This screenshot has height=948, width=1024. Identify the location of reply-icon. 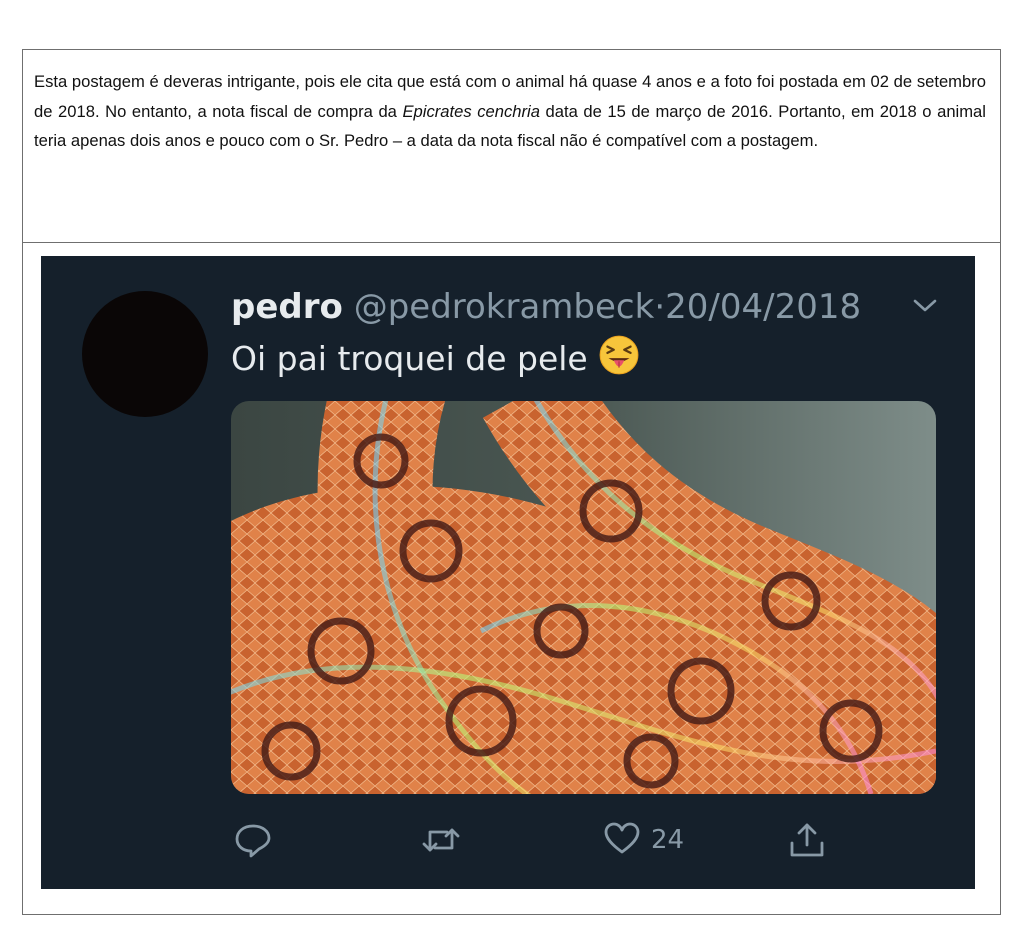
(253, 840).